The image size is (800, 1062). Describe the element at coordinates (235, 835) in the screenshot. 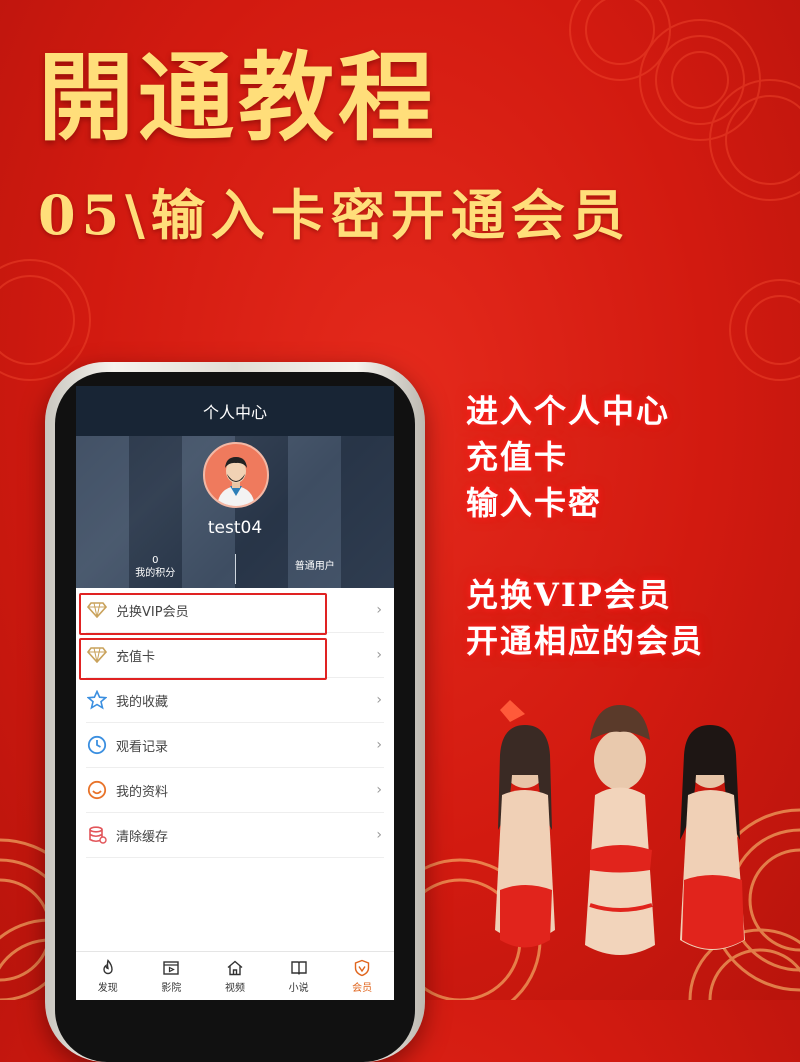

I see `menu-item-clear-cache: 清除缓存 ›` at that location.